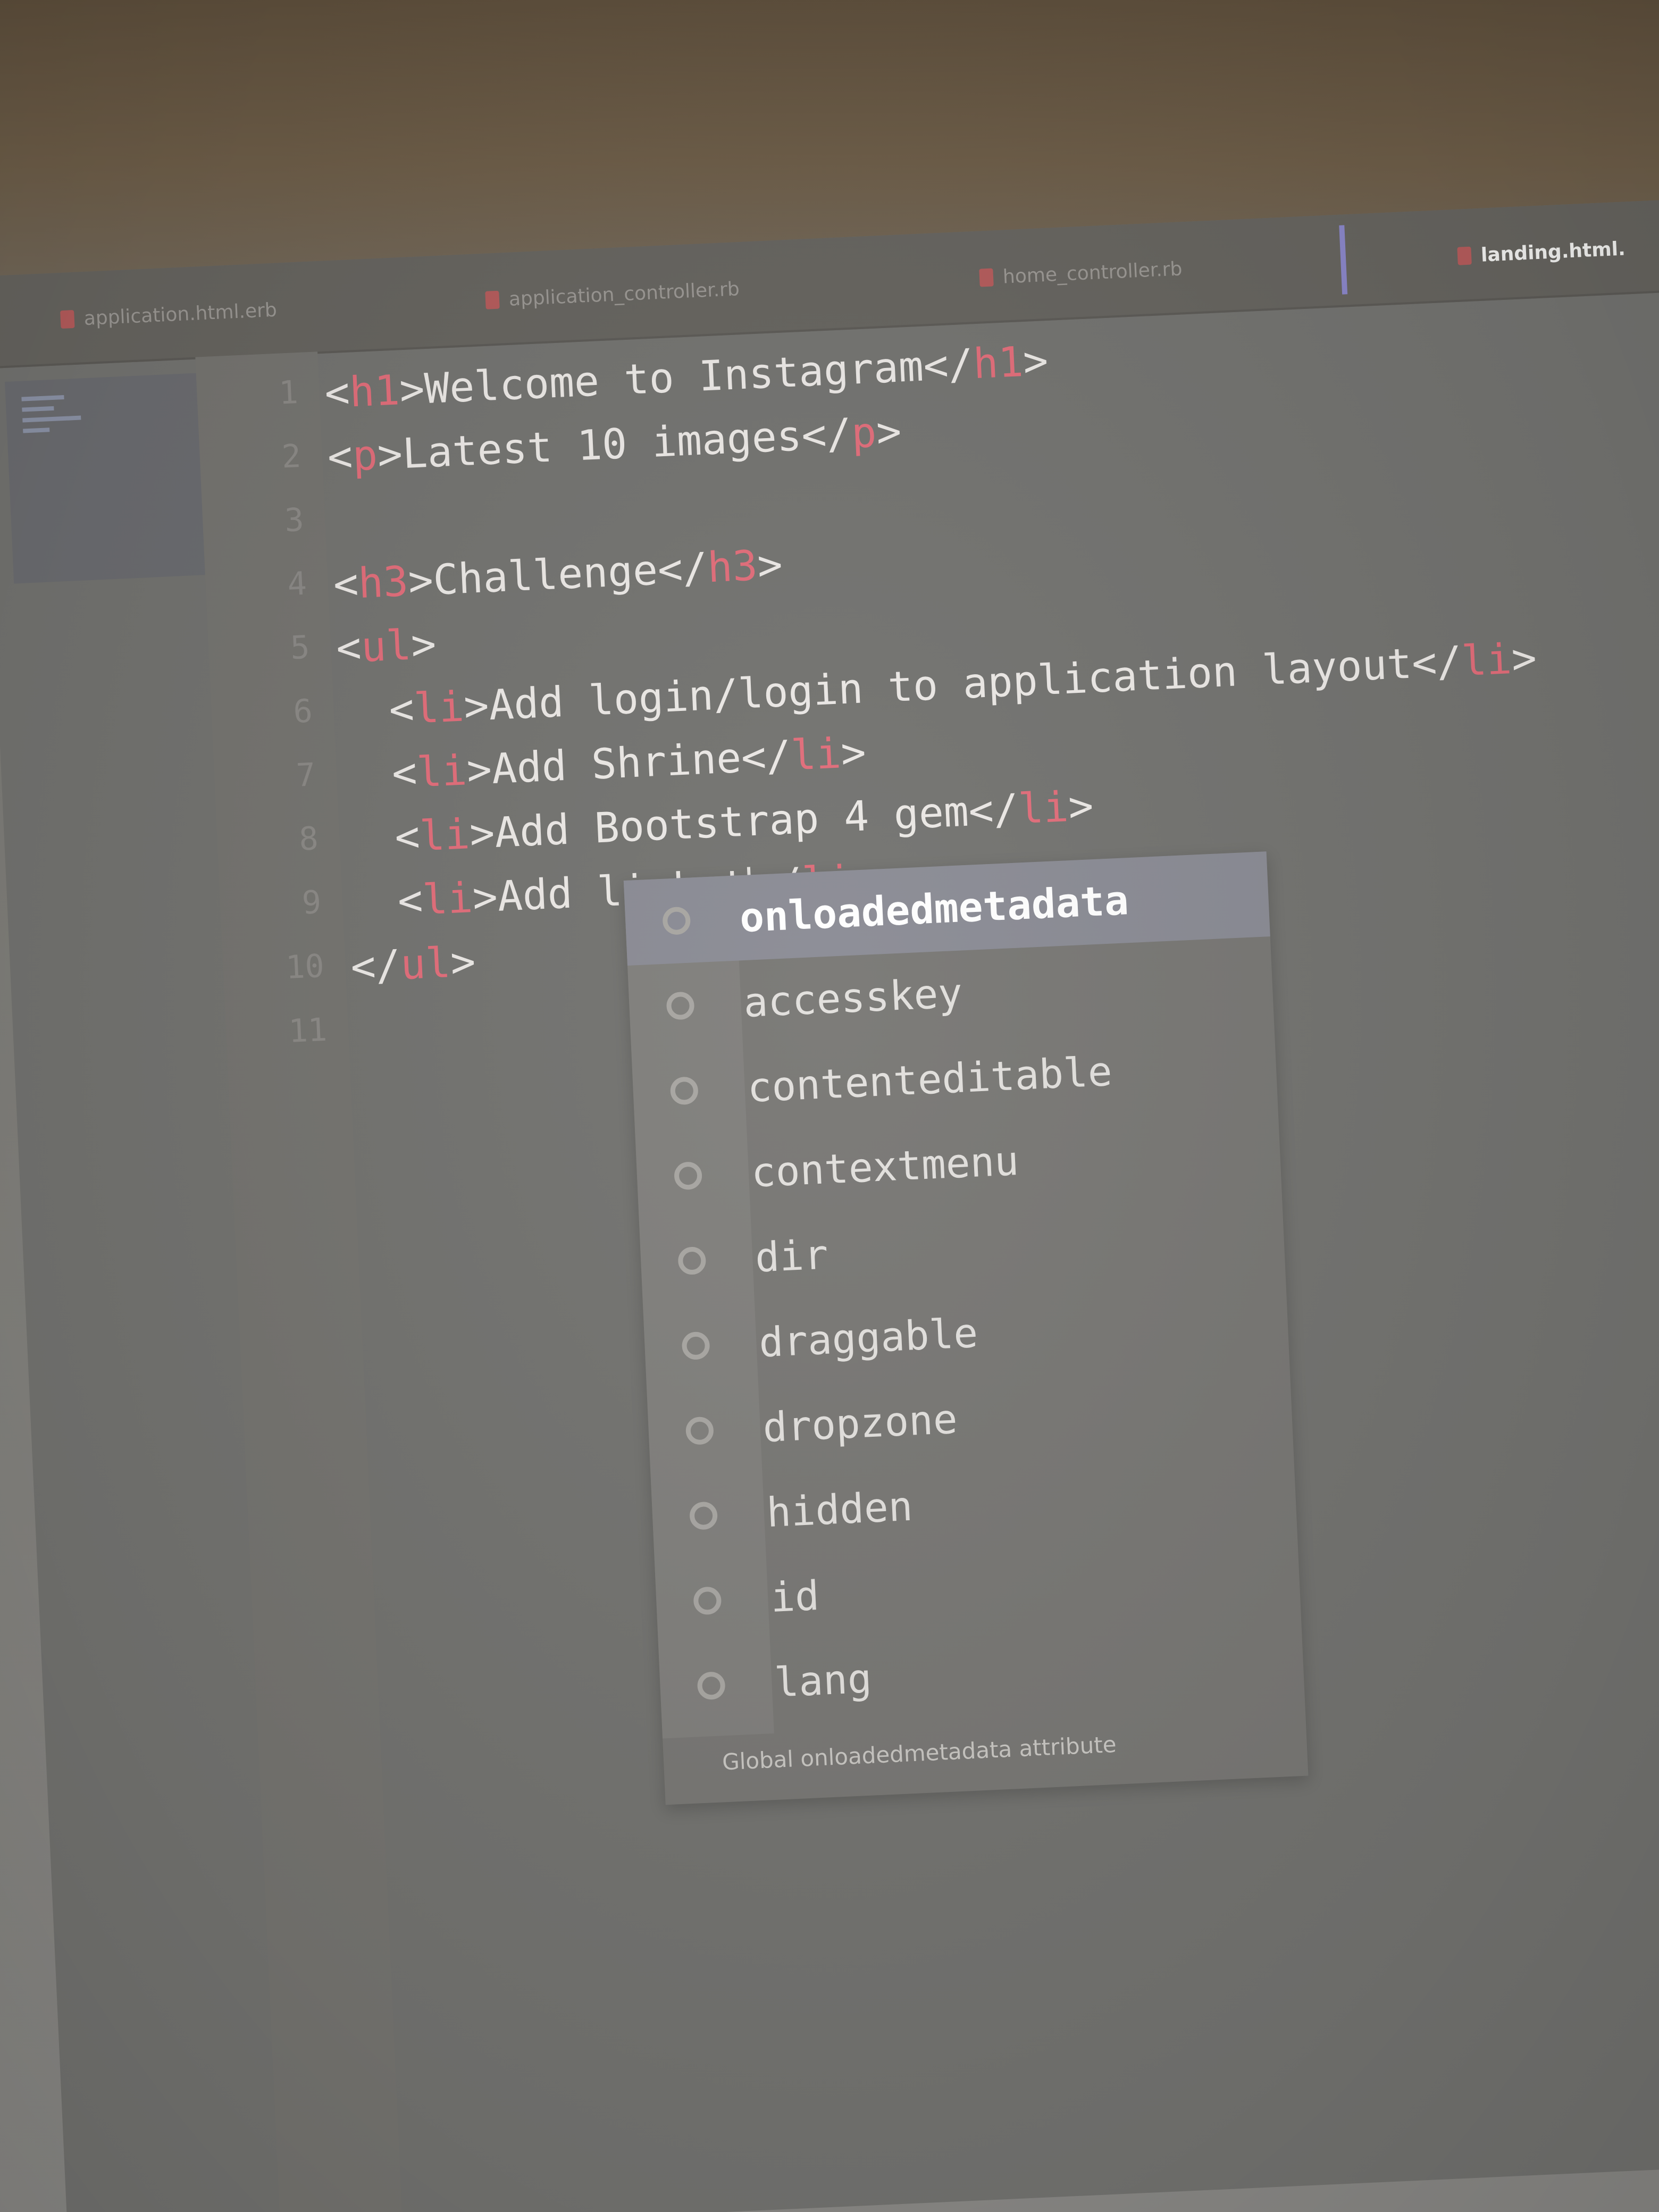  I want to click on tag-open-bracket: </, so click(375, 966).